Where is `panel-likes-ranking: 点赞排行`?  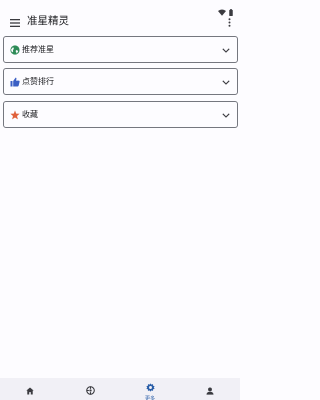 panel-likes-ranking: 点赞排行 is located at coordinates (120, 81).